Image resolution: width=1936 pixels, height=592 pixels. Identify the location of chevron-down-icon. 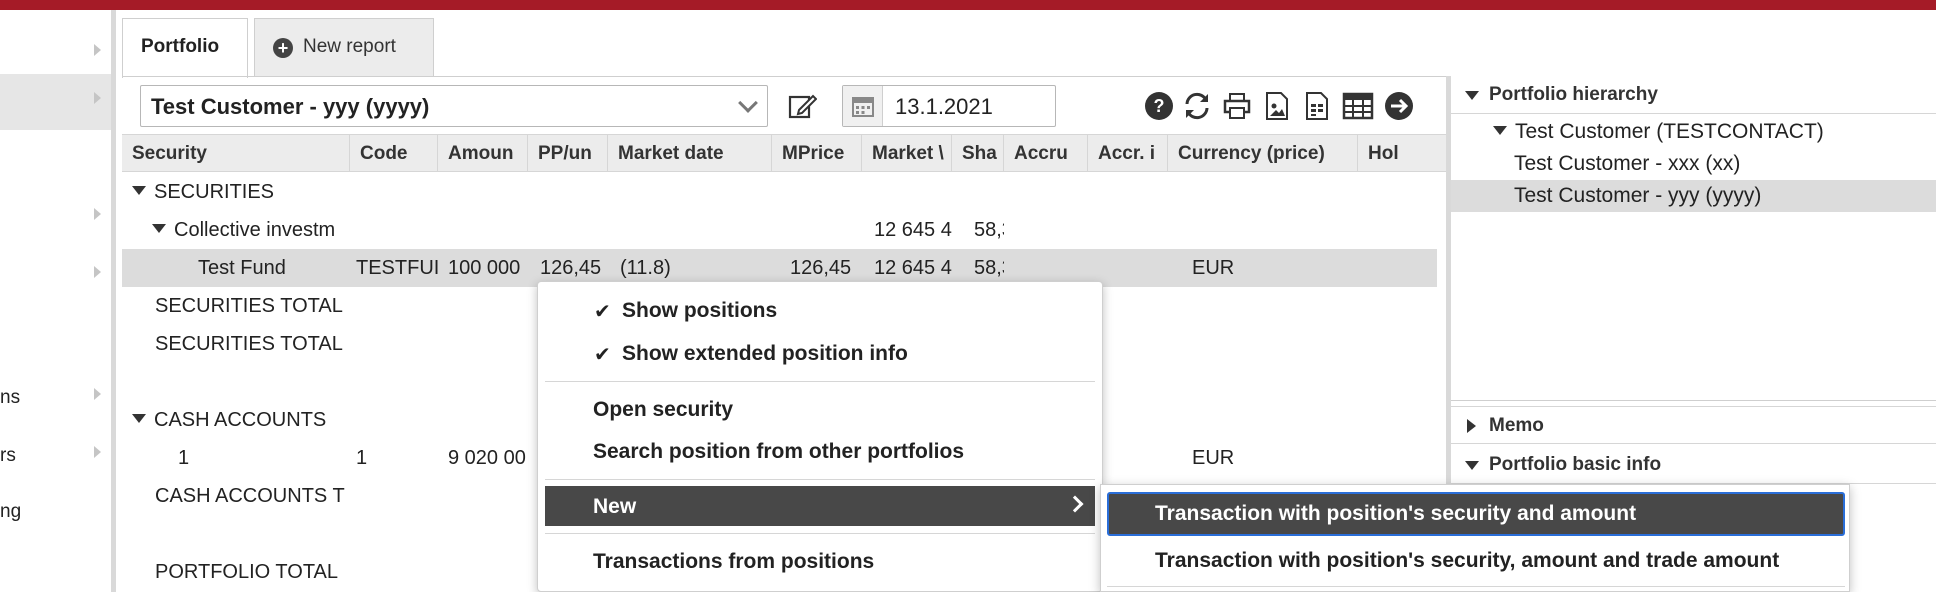
(748, 103).